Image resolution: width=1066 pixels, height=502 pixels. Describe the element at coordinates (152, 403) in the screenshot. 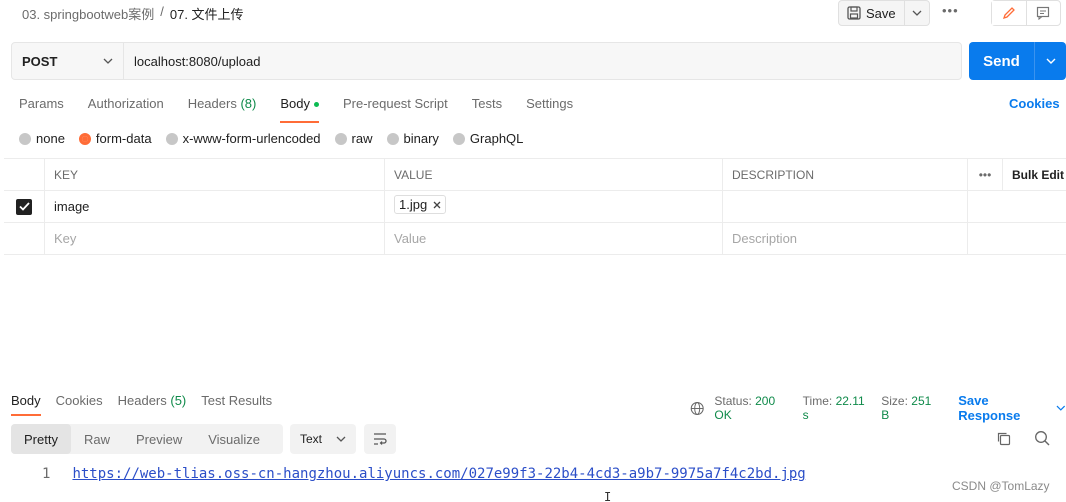

I see `response-tab-headers: Headers (5)` at that location.